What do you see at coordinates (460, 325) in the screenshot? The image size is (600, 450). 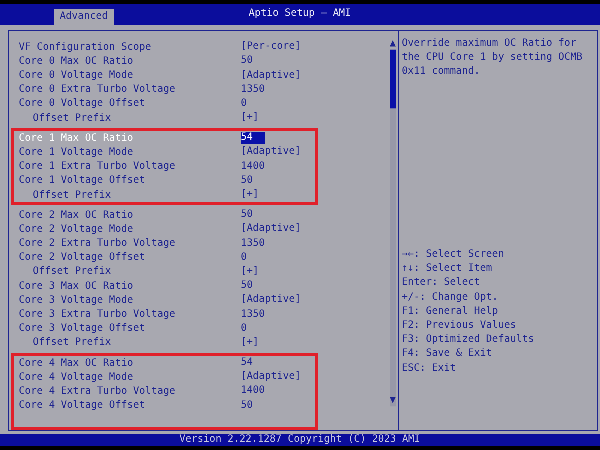 I see `key-hint: F2: Previous Values` at bounding box center [460, 325].